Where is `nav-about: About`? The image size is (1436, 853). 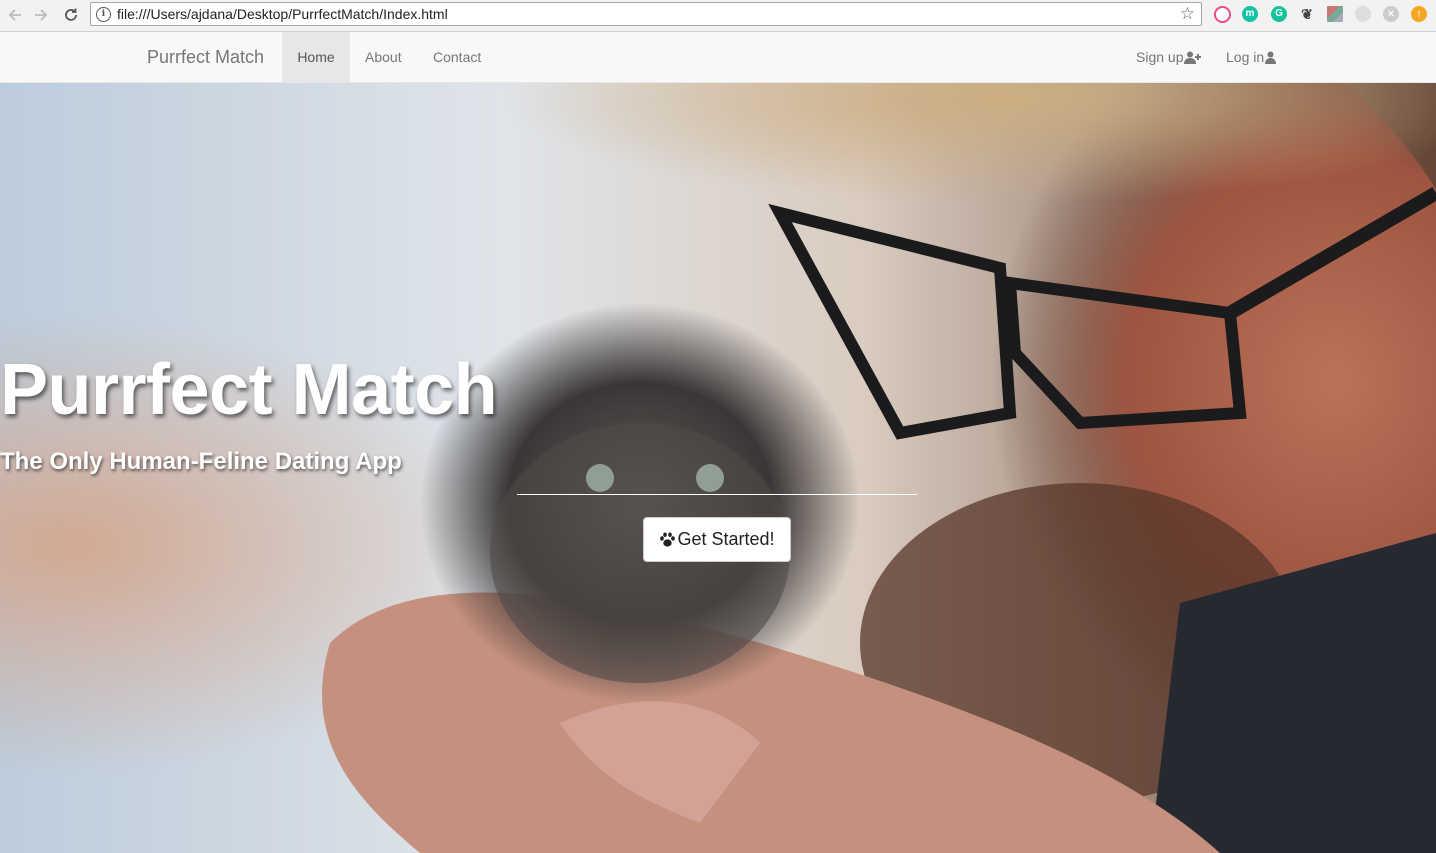 nav-about: About is located at coordinates (383, 57).